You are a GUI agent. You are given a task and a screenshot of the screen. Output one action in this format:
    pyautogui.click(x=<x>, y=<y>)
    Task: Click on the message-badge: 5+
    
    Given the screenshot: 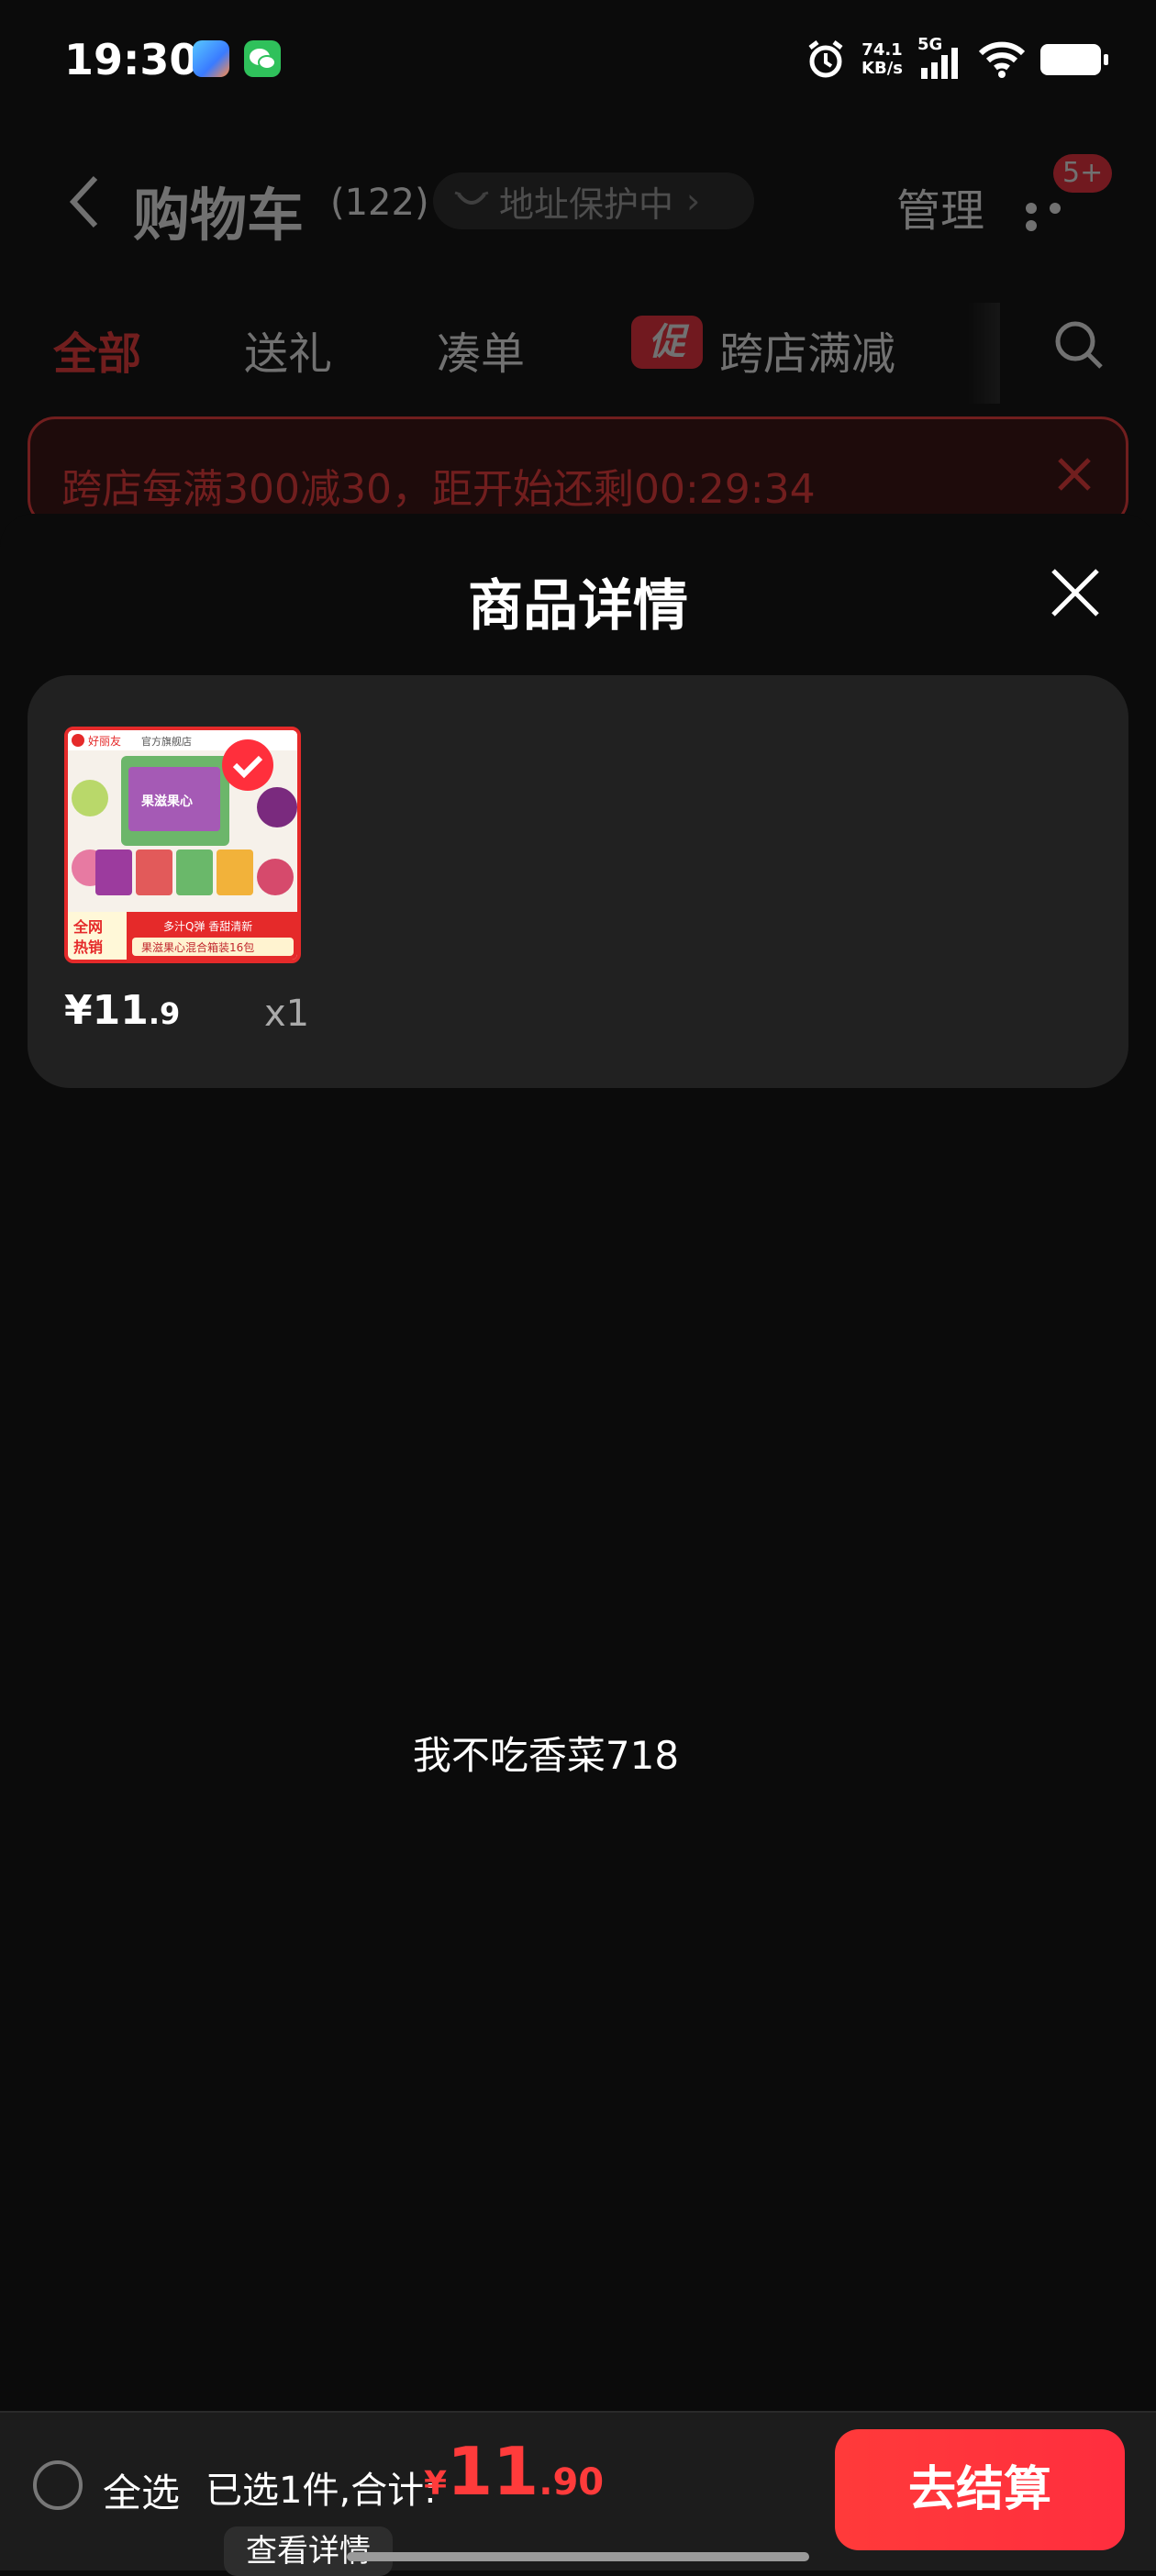 What is the action you would take?
    pyautogui.click(x=1083, y=173)
    